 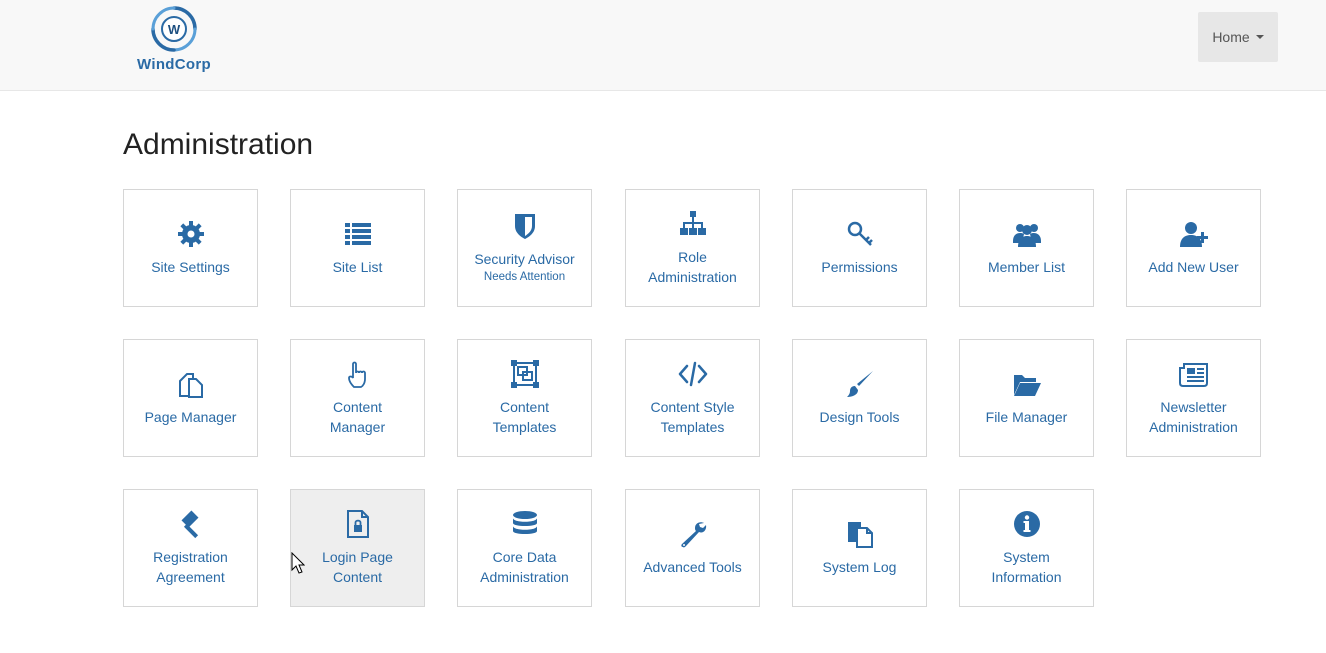 I want to click on tile-label: Content Style Templates, so click(x=692, y=417).